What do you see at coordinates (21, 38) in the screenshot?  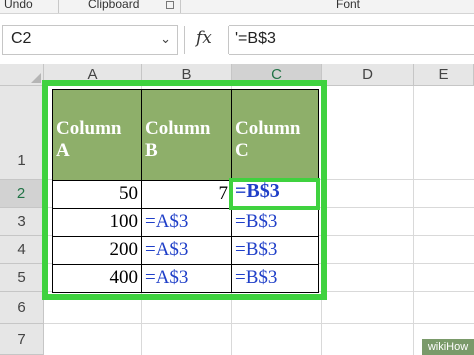 I see `name-box-value: C2` at bounding box center [21, 38].